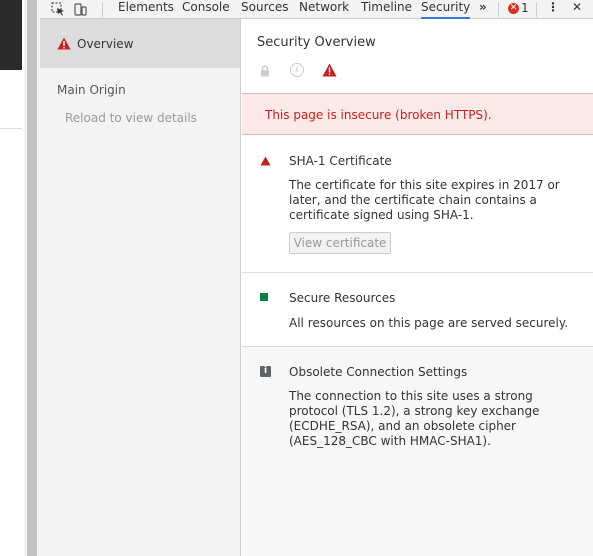 The image size is (593, 556). I want to click on more-tabs-button: », so click(483, 9).